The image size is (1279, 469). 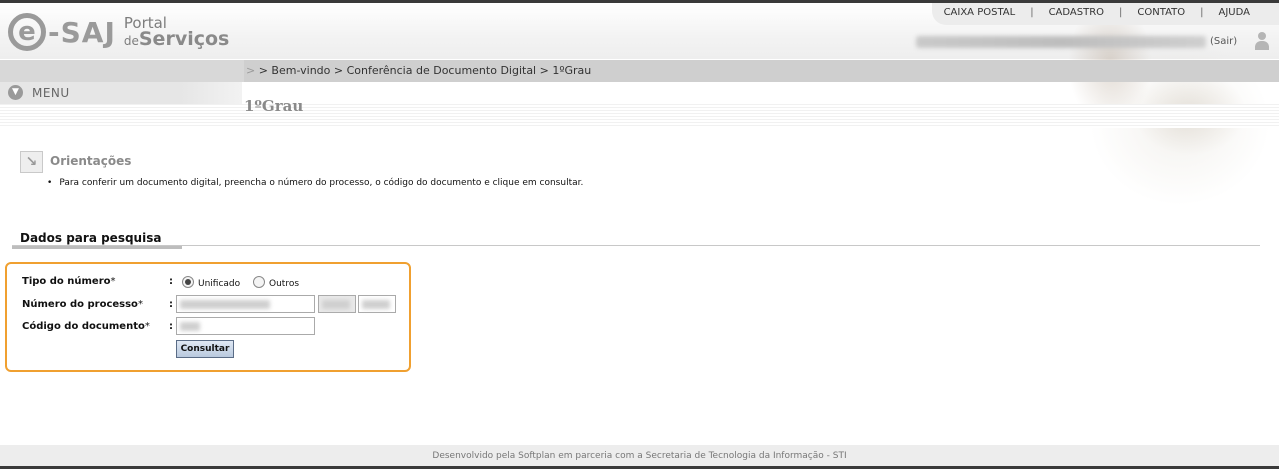 What do you see at coordinates (31, 162) in the screenshot?
I see `arrow-down-right-icon: ↘` at bounding box center [31, 162].